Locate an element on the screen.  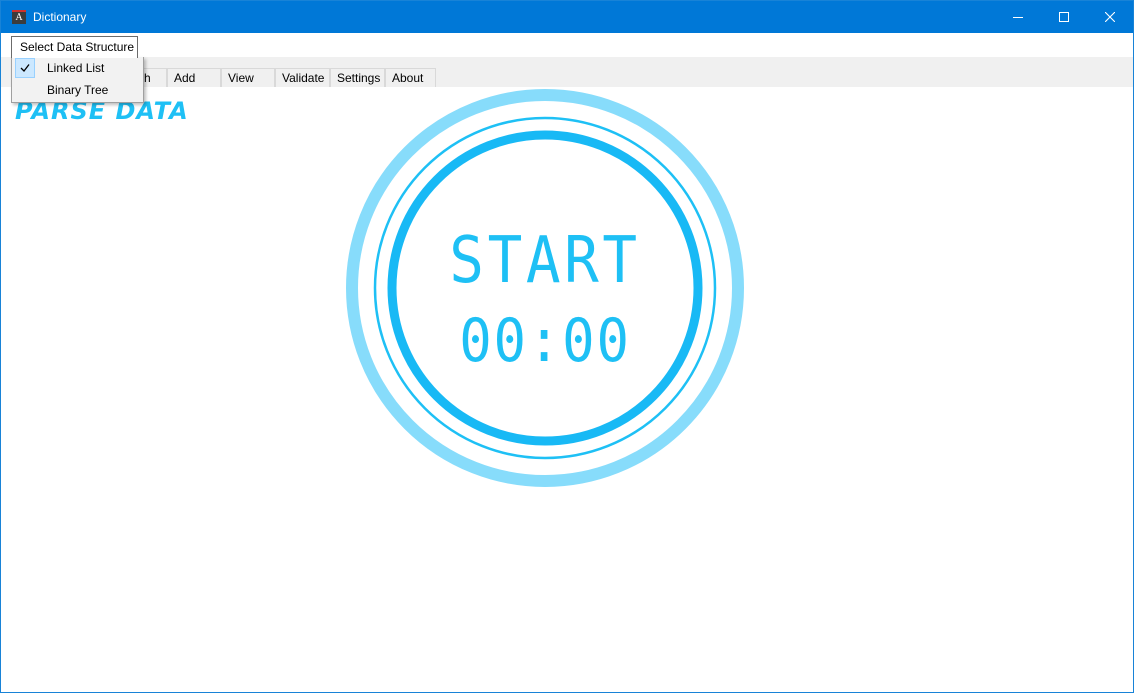
menu-item-binary-tree: Binary Tree is located at coordinates (77, 90).